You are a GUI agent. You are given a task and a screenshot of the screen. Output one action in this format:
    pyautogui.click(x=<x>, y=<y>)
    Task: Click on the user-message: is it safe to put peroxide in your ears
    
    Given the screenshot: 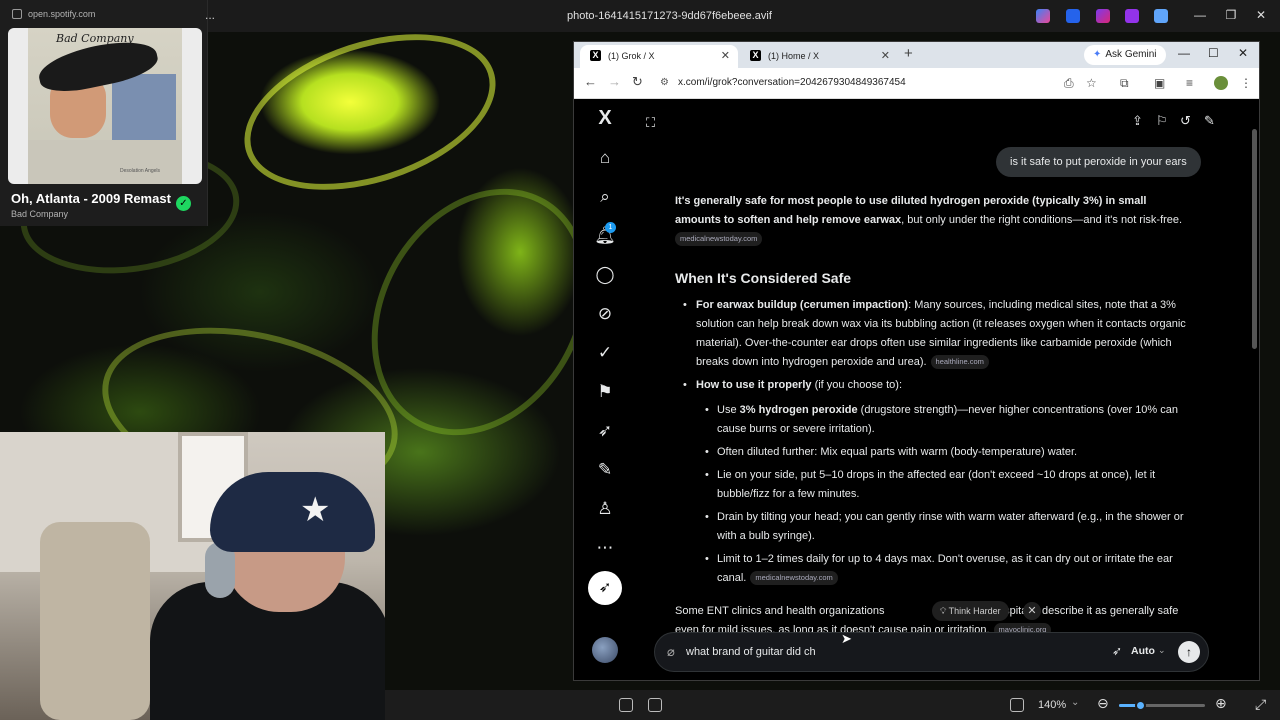 What is the action you would take?
    pyautogui.click(x=1098, y=162)
    